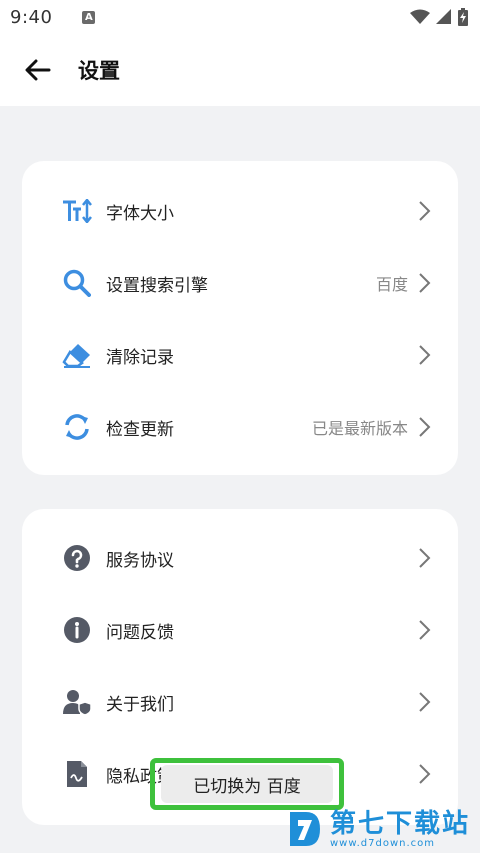 This screenshot has height=853, width=480. What do you see at coordinates (77, 702) in the screenshot?
I see `user-shield-icon` at bounding box center [77, 702].